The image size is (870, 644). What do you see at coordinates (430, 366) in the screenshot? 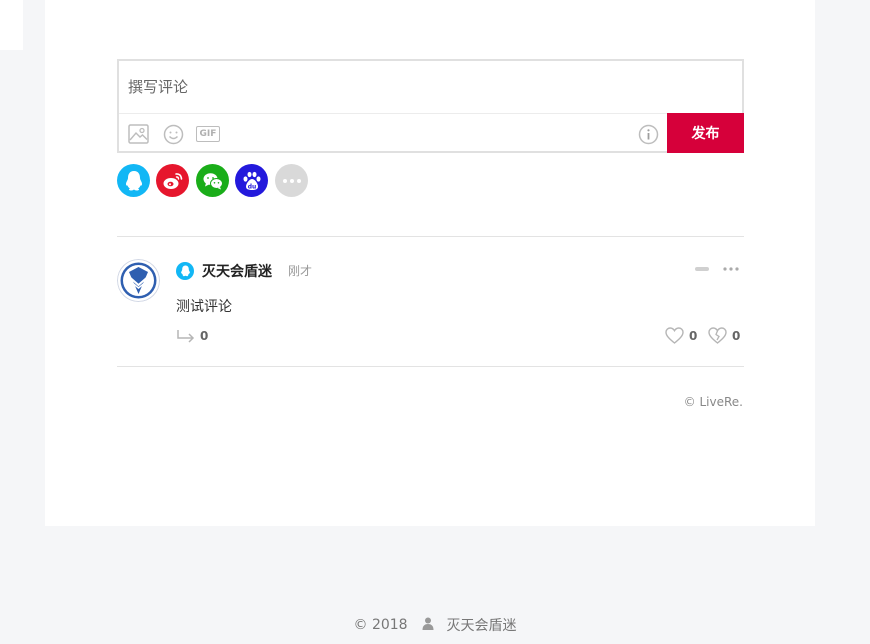
I see `divider-bottom` at bounding box center [430, 366].